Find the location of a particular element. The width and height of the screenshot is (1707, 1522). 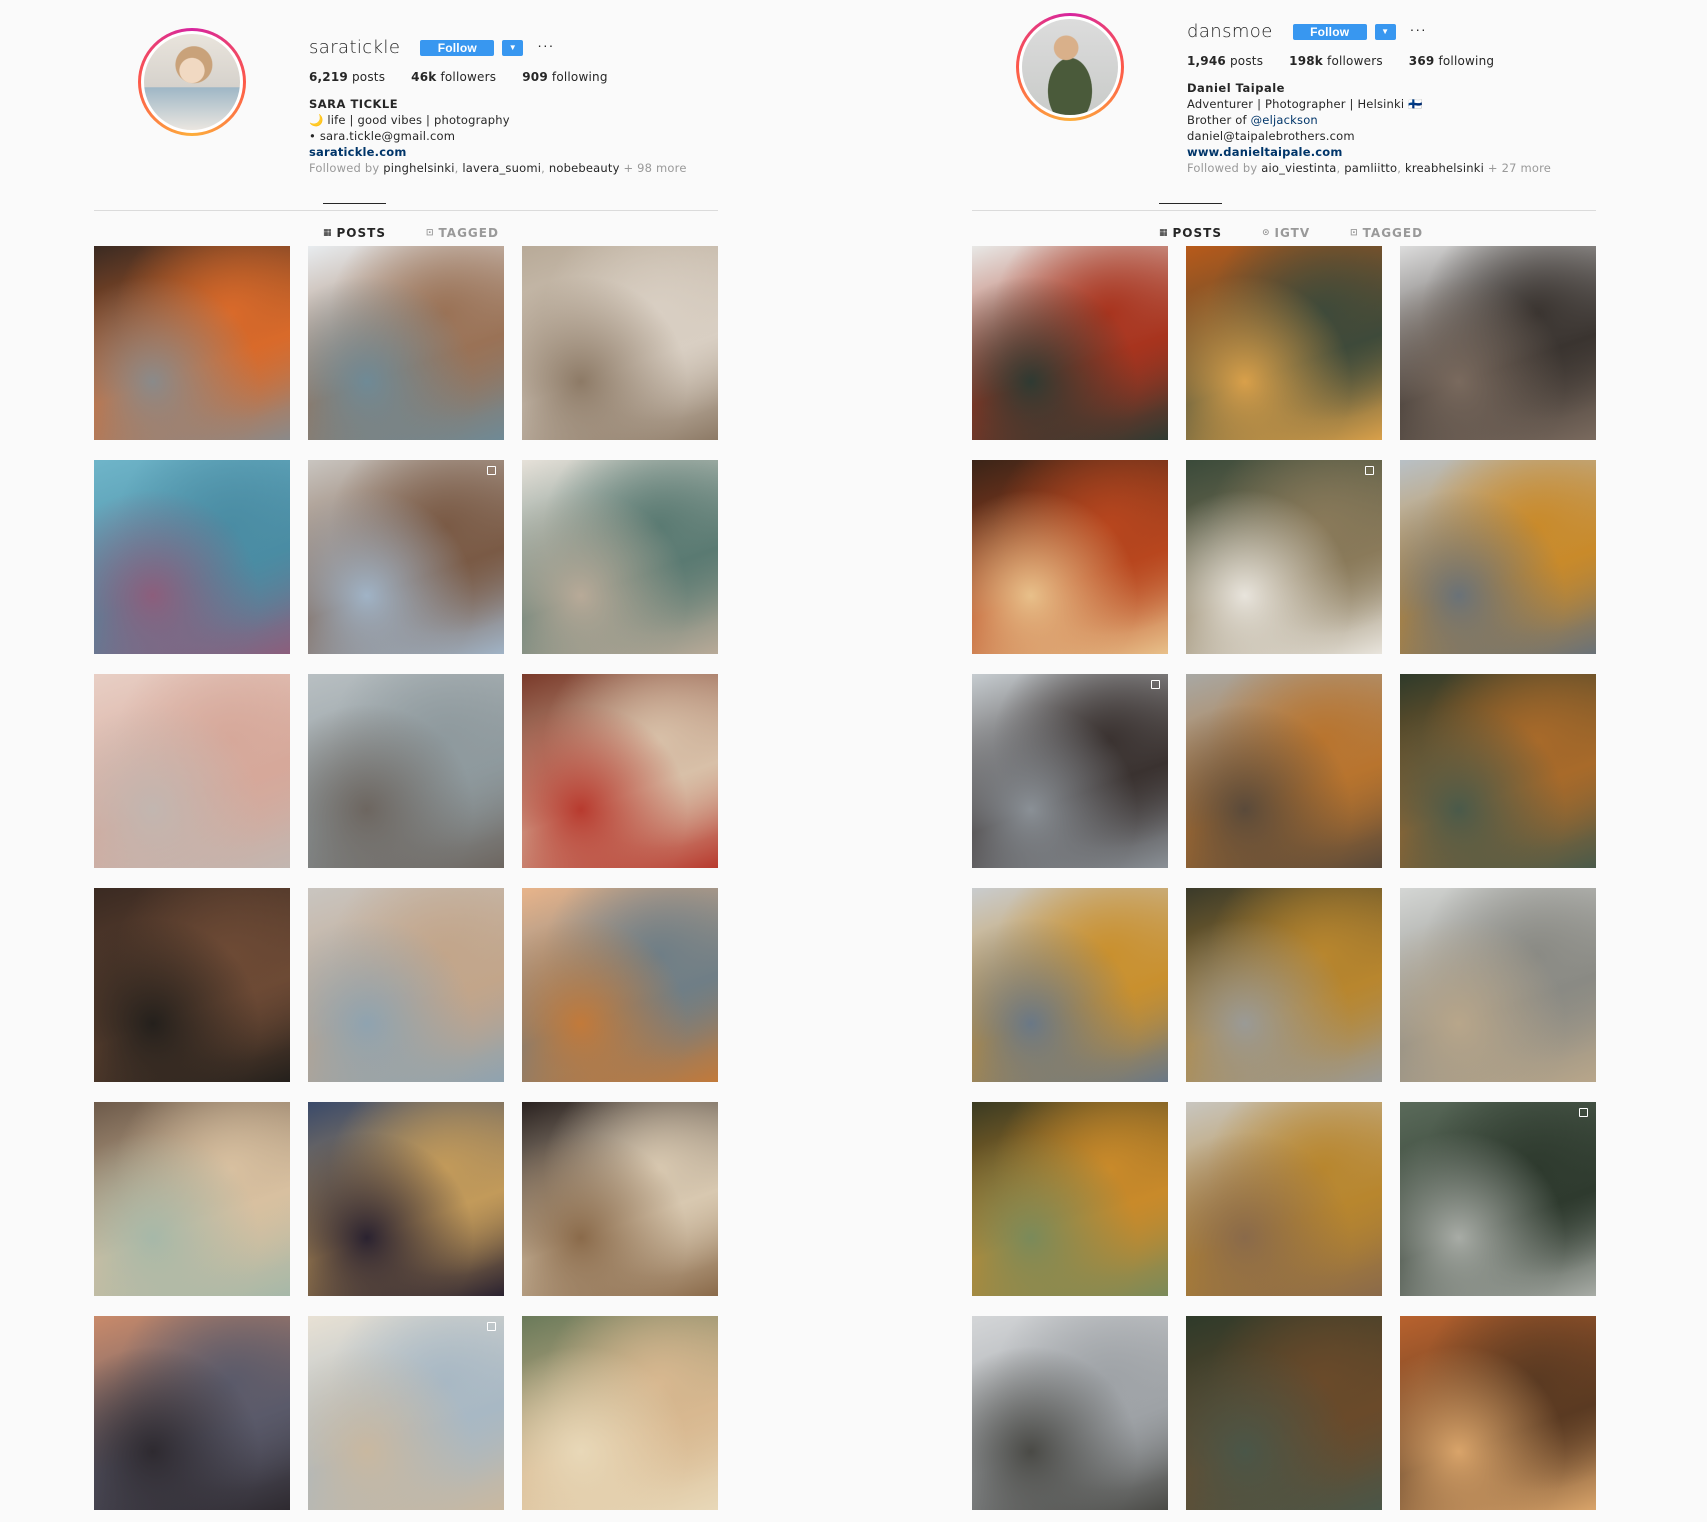

bio-line: Brother of @eljackson is located at coordinates (1252, 120).